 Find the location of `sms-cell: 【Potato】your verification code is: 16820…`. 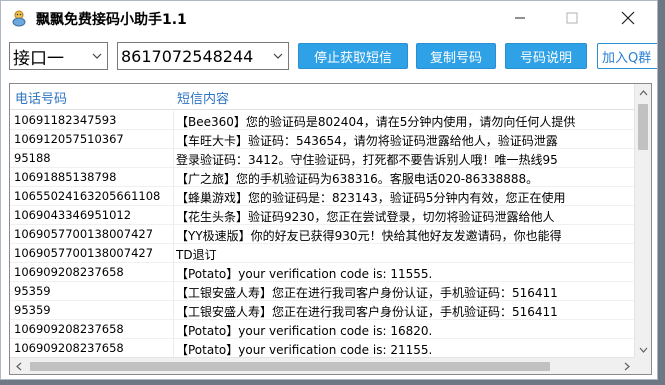

sms-cell: 【Potato】your verification code is: 16820… is located at coordinates (304, 331).